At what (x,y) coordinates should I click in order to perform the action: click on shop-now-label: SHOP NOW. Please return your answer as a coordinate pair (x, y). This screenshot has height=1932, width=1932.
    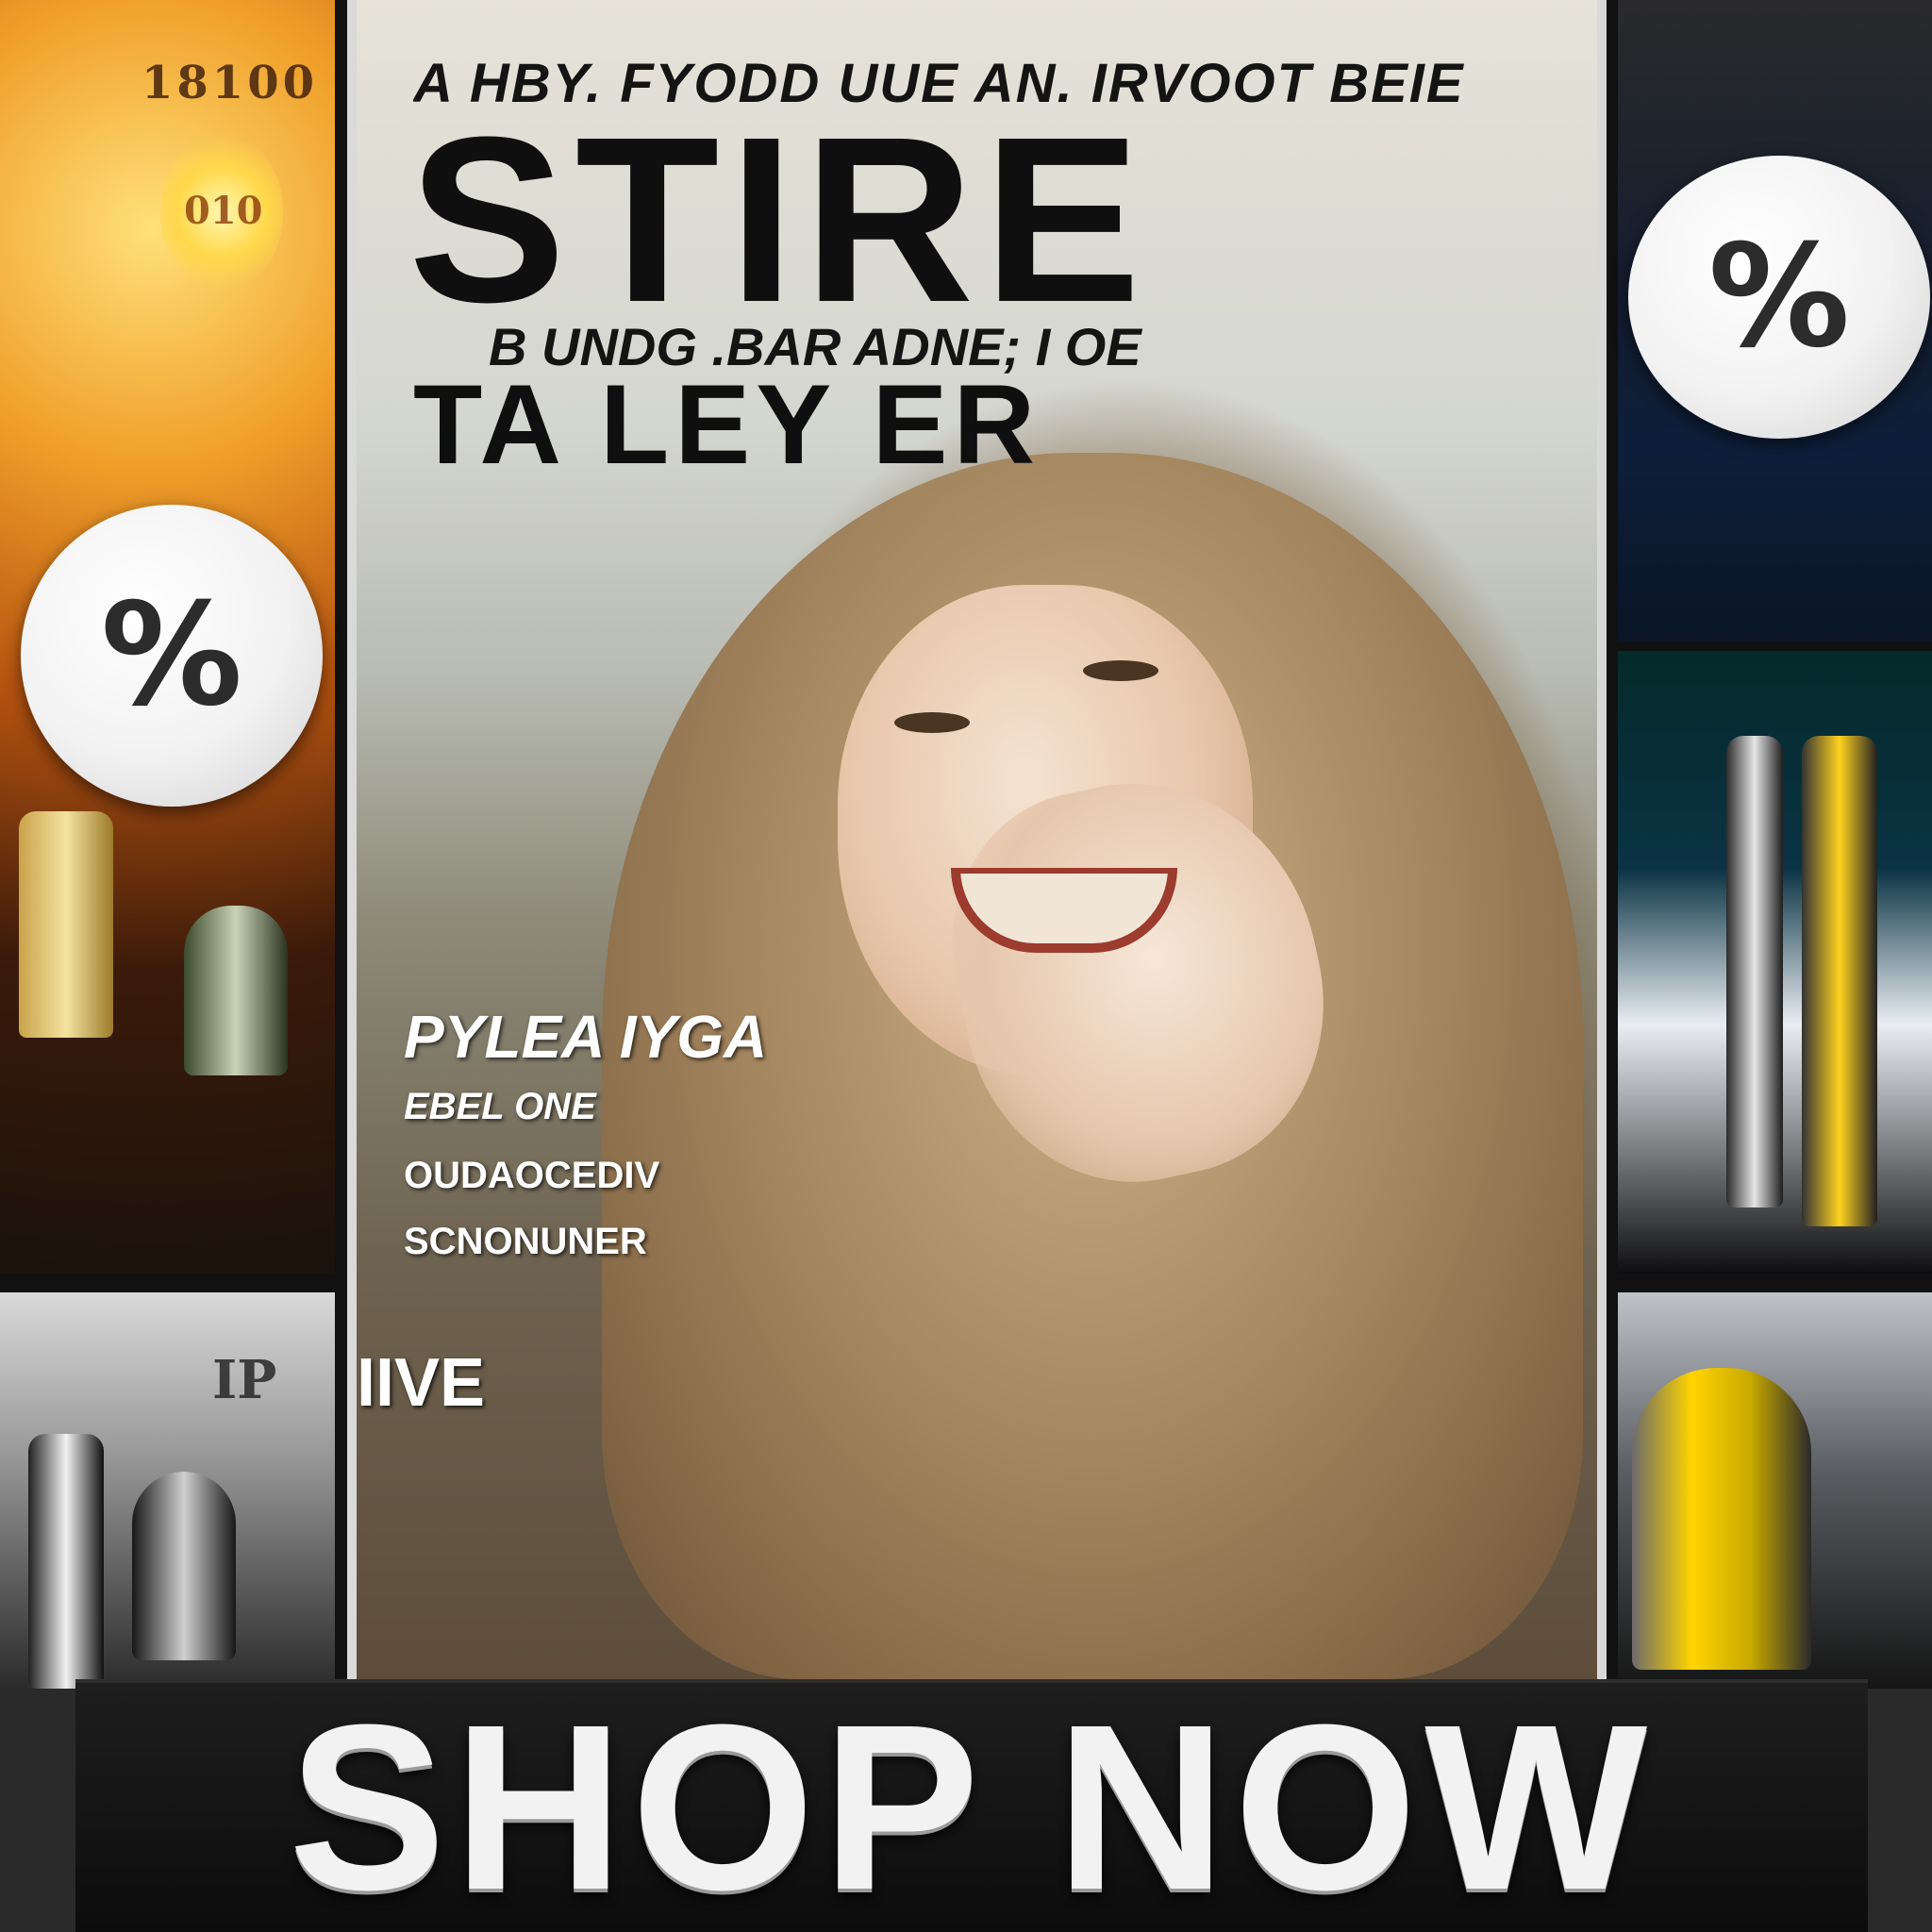
    Looking at the image, I should click on (972, 1804).